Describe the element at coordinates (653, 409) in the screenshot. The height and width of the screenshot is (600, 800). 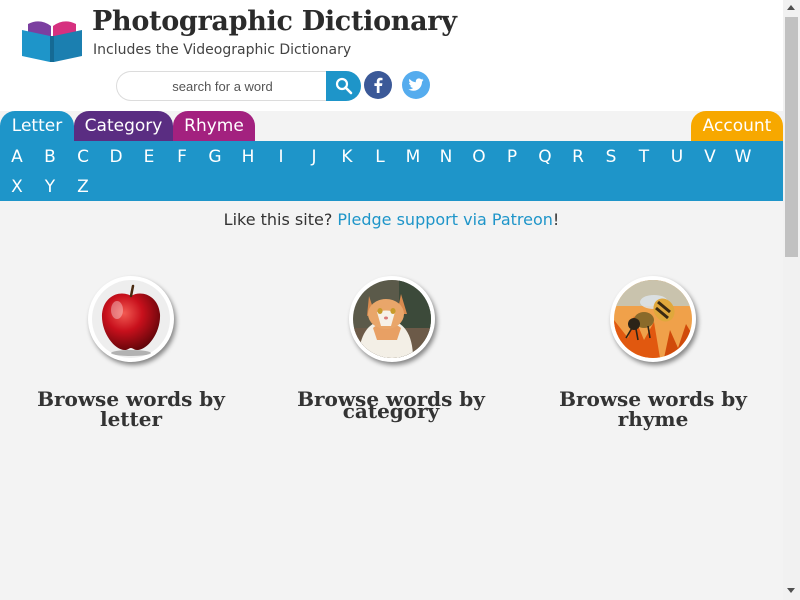
I see `browse-by-rhyme-link: Browse words by rhyme` at that location.